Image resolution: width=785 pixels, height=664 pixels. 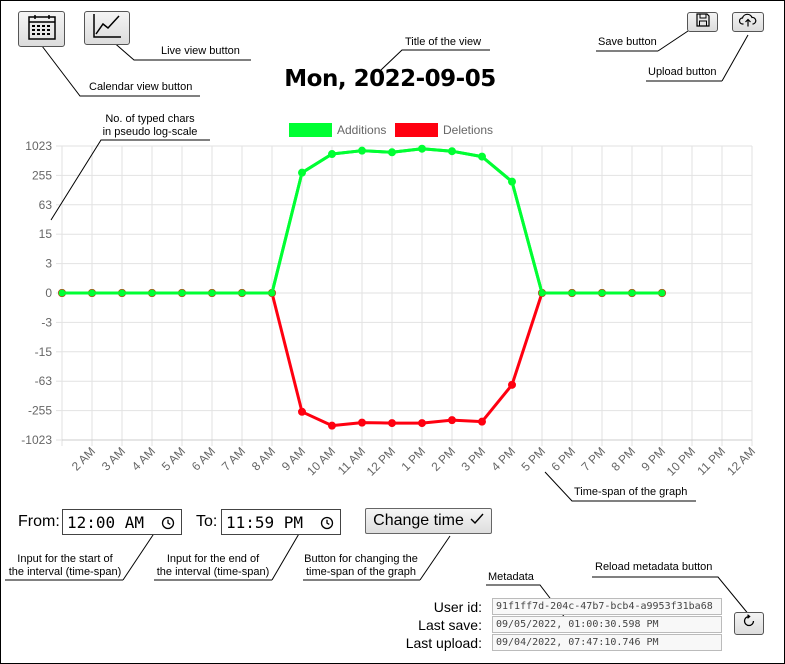 What do you see at coordinates (607, 642) in the screenshot?
I see `last-upload-field: 09/04/2022, 07:47:10.746 PM` at bounding box center [607, 642].